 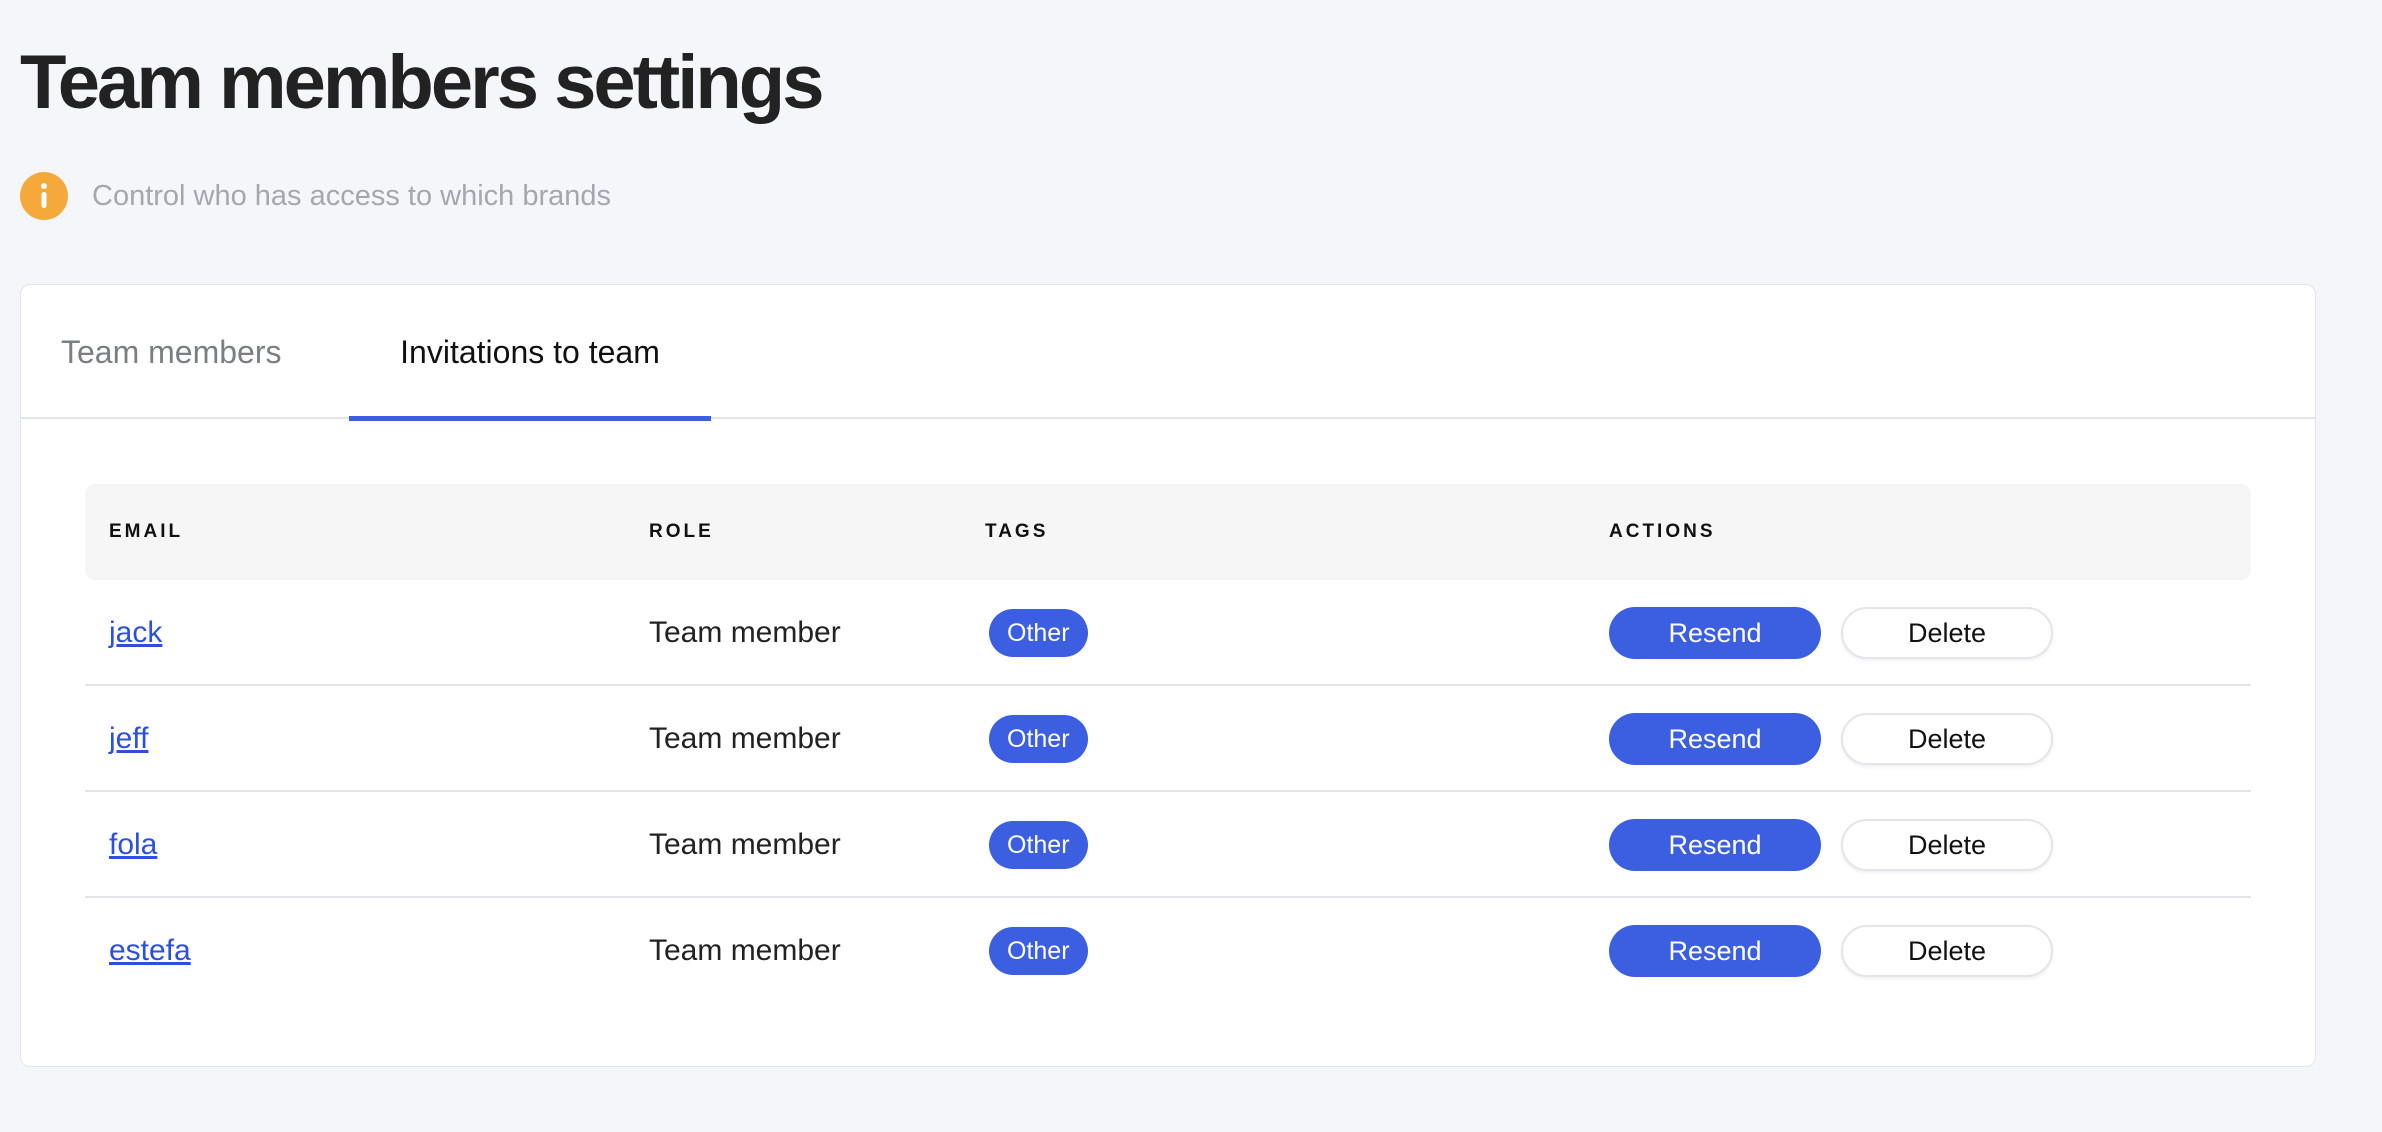 I want to click on tab-bar: Team members Invitations to team, so click(x=1168, y=353).